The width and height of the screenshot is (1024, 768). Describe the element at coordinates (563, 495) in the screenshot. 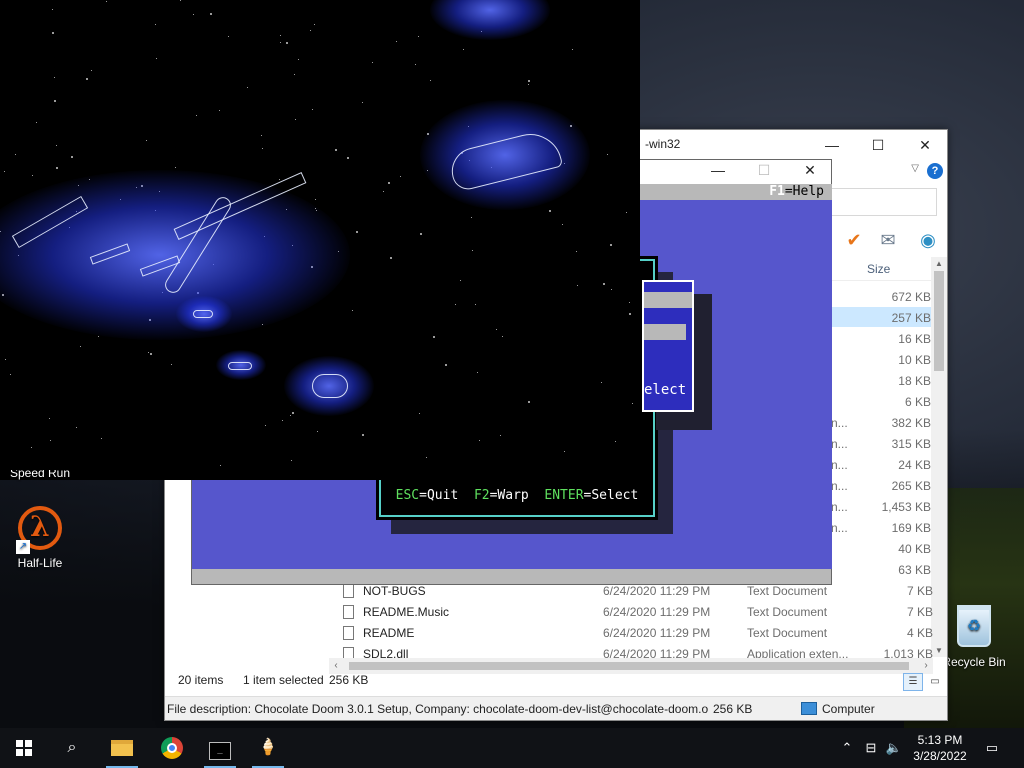

I see `enter-key: ENTER` at that location.